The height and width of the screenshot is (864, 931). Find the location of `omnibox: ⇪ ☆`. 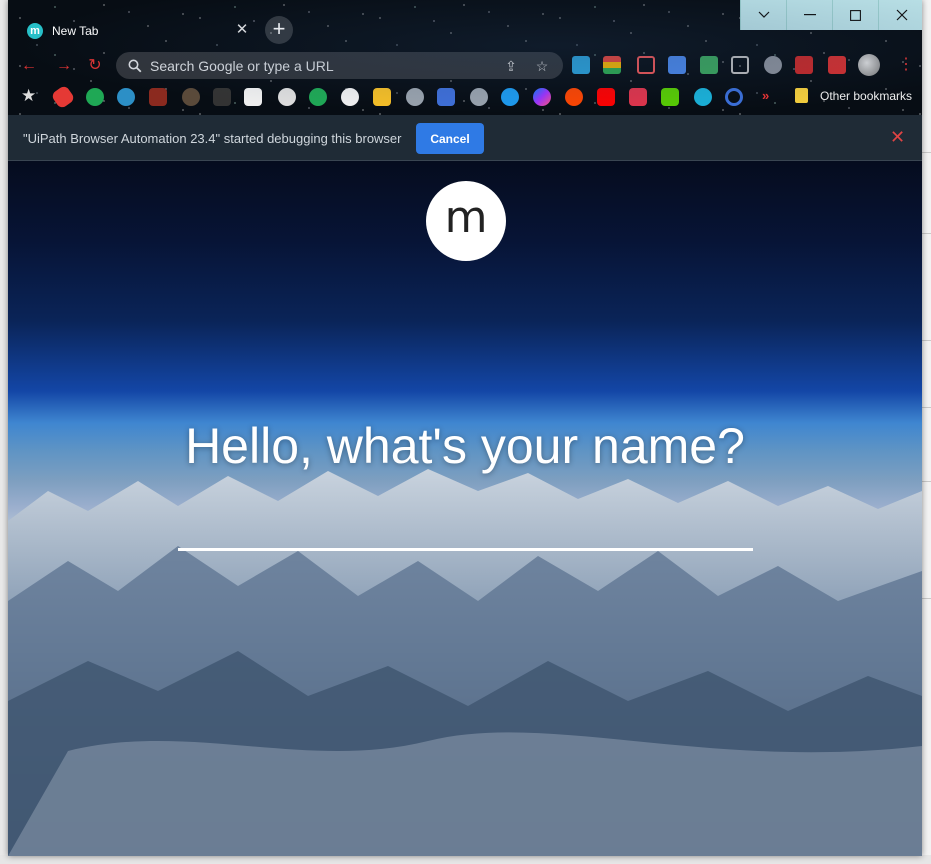

omnibox: ⇪ ☆ is located at coordinates (339, 65).